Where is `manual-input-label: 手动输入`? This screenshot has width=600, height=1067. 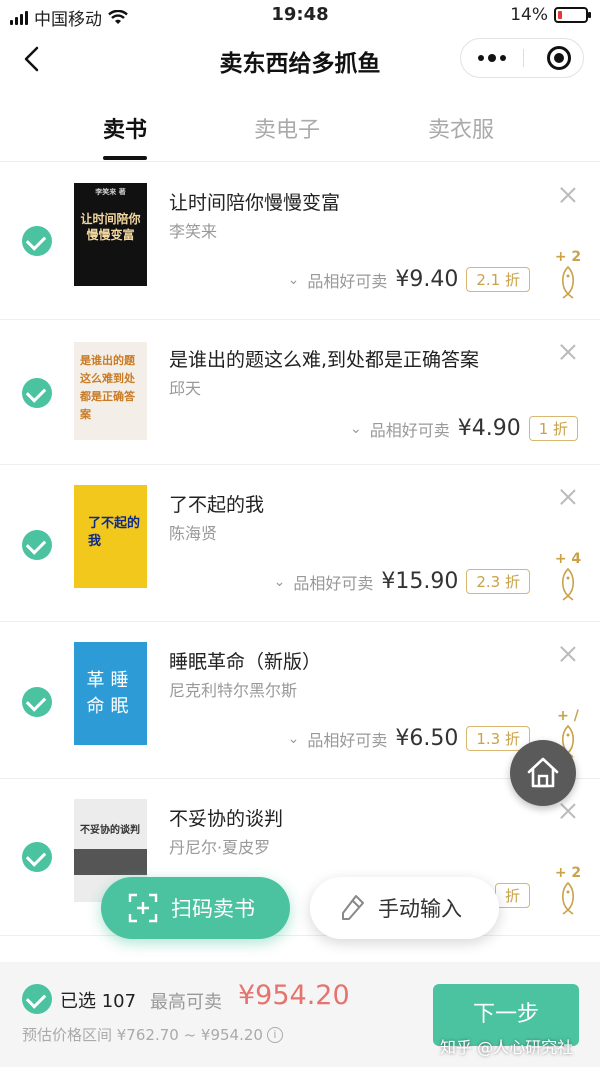 manual-input-label: 手动输入 is located at coordinates (420, 909).